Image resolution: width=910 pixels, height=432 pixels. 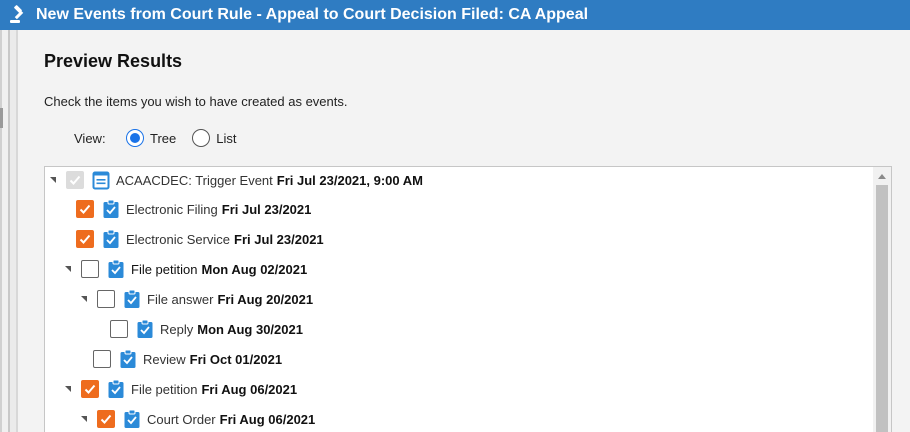 I want to click on tree-scrollbar, so click(x=882, y=299).